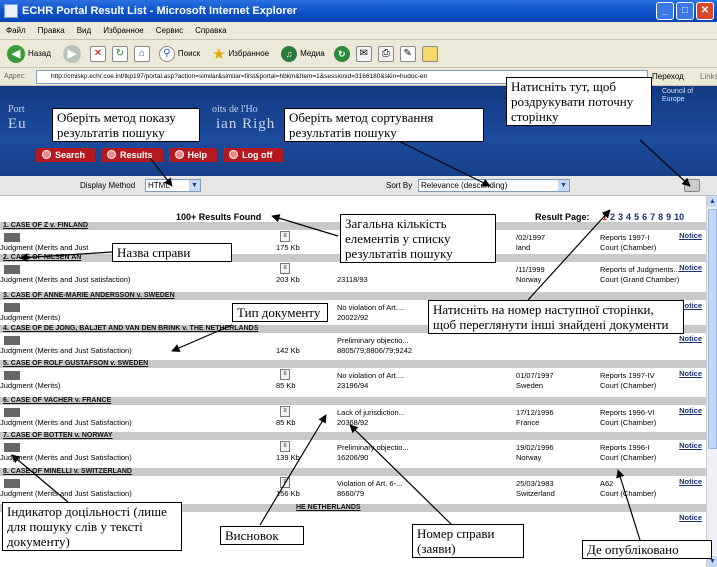 This screenshot has width=717, height=567. Describe the element at coordinates (705, 11) in the screenshot. I see `close-button: ✕` at that location.